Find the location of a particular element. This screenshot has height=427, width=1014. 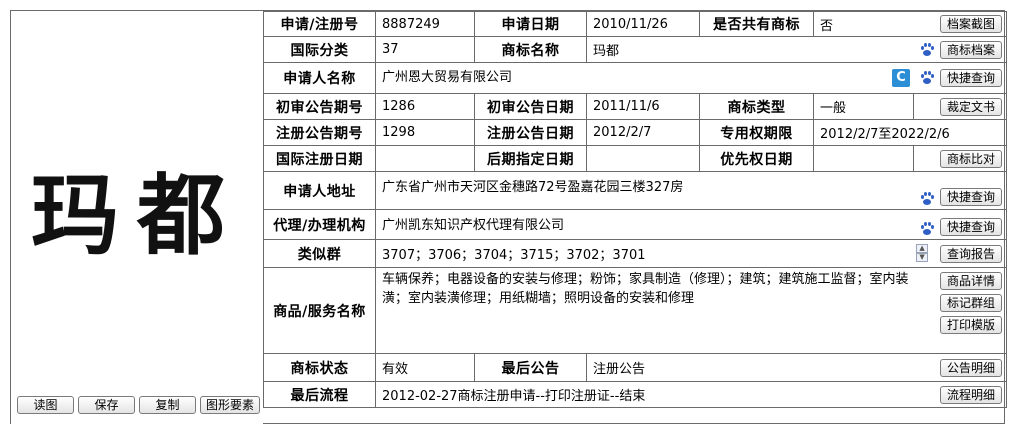

last-notice-cell: 注册公告 公告明细 is located at coordinates (796, 367).